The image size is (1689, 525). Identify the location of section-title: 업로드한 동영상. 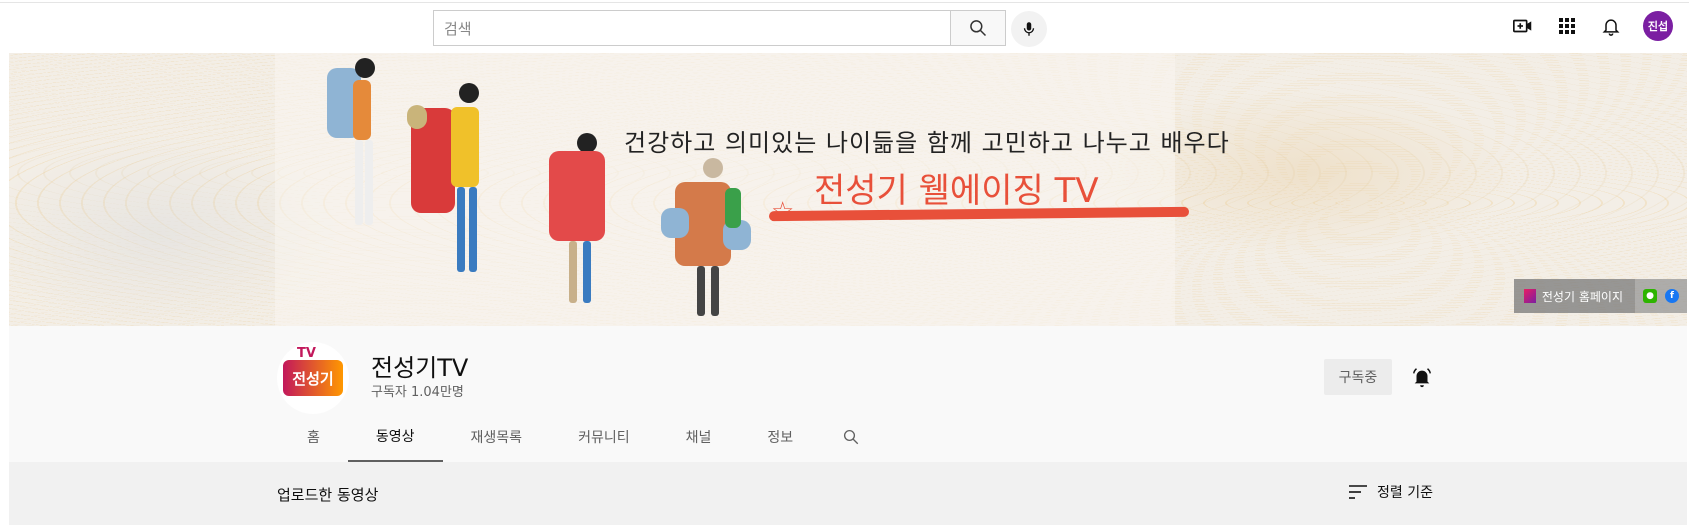
(328, 495).